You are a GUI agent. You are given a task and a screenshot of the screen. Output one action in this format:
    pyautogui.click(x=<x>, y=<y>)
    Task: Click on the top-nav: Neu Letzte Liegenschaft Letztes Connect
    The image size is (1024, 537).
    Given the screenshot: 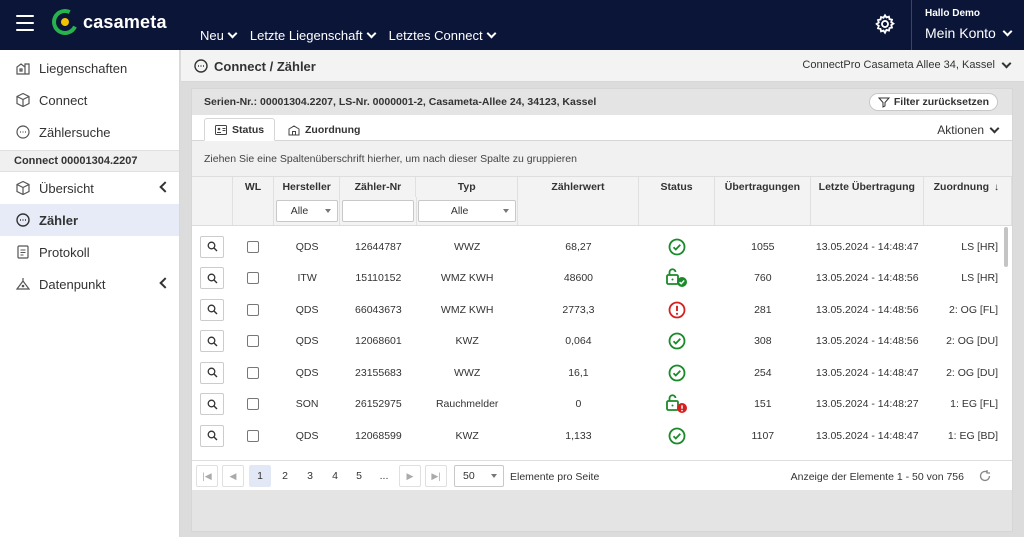 What is the action you would take?
    pyautogui.click(x=348, y=35)
    